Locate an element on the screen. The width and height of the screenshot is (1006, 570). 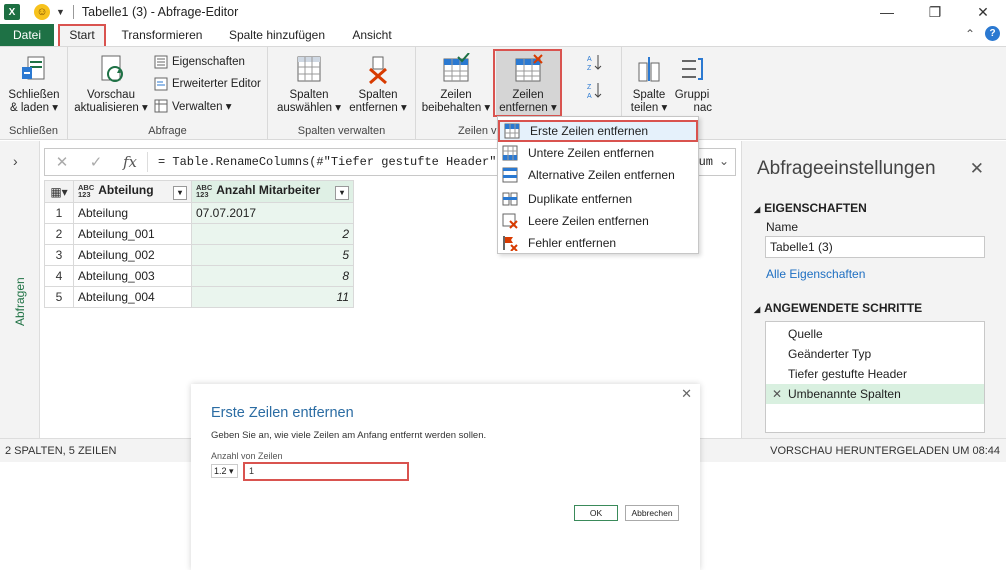
table-row: 3 Abteilung_002 5 is located at coordinates (199, 255).